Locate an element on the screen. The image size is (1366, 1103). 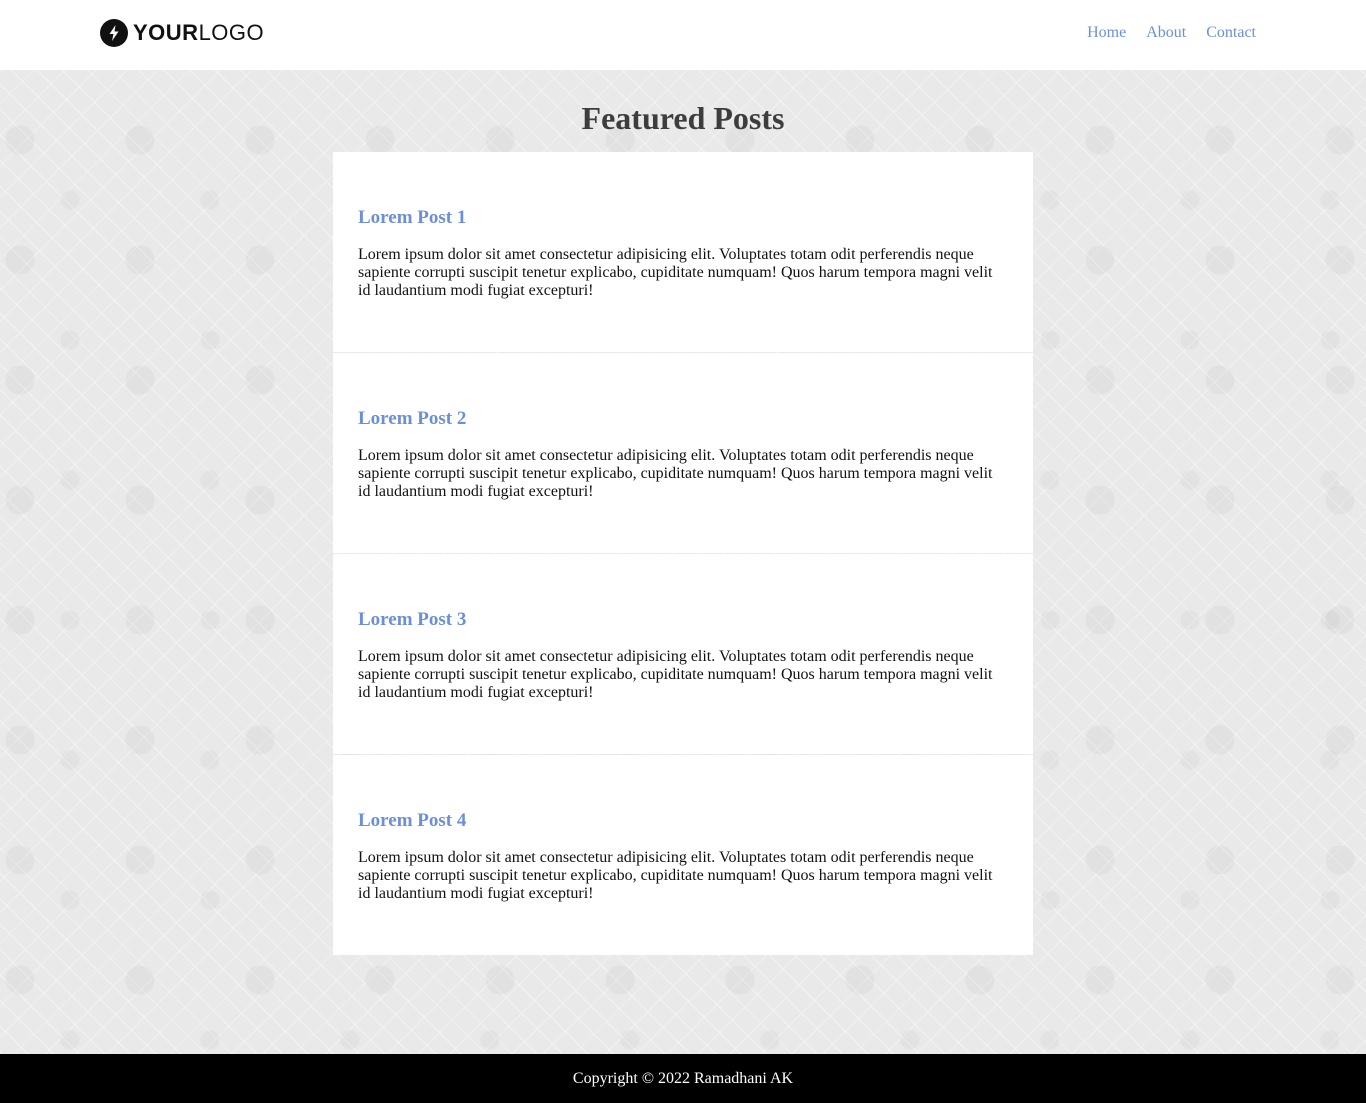
site-header: YOURLOGO Home About Contact is located at coordinates (683, 35).